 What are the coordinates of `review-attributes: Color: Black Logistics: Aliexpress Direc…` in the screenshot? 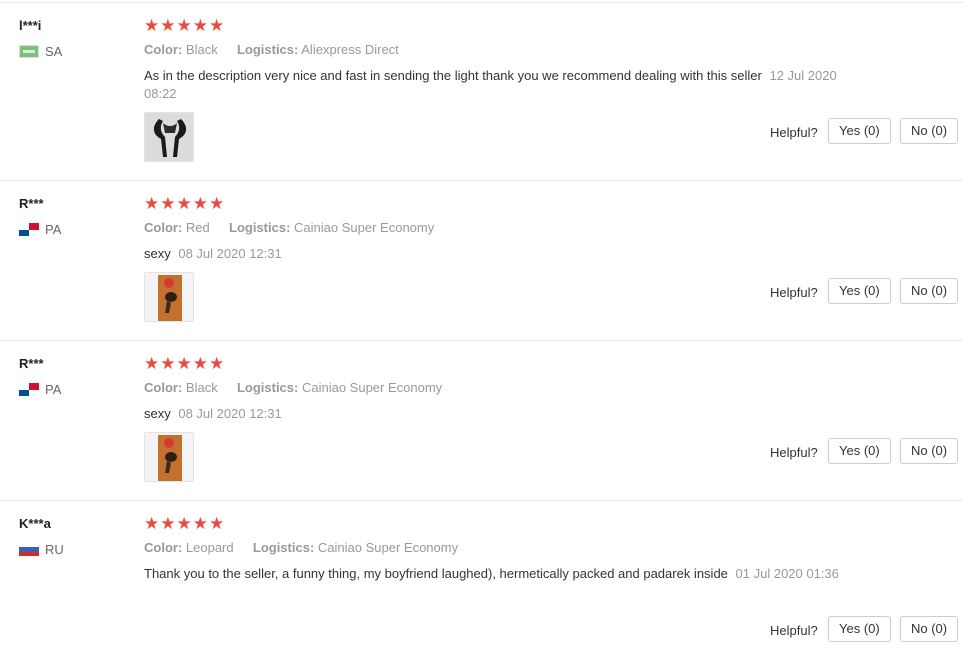 It's located at (271, 49).